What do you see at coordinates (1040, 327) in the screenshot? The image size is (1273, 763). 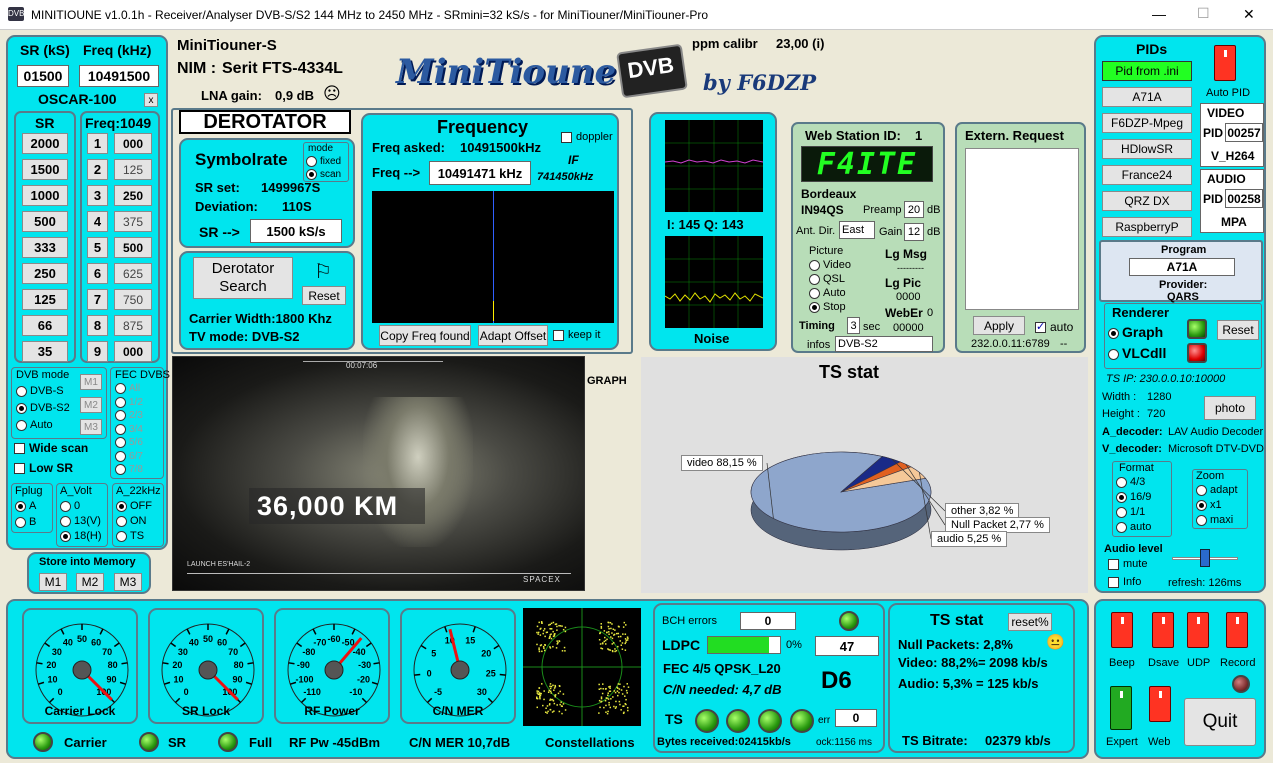 I see `extern-auto-box` at bounding box center [1040, 327].